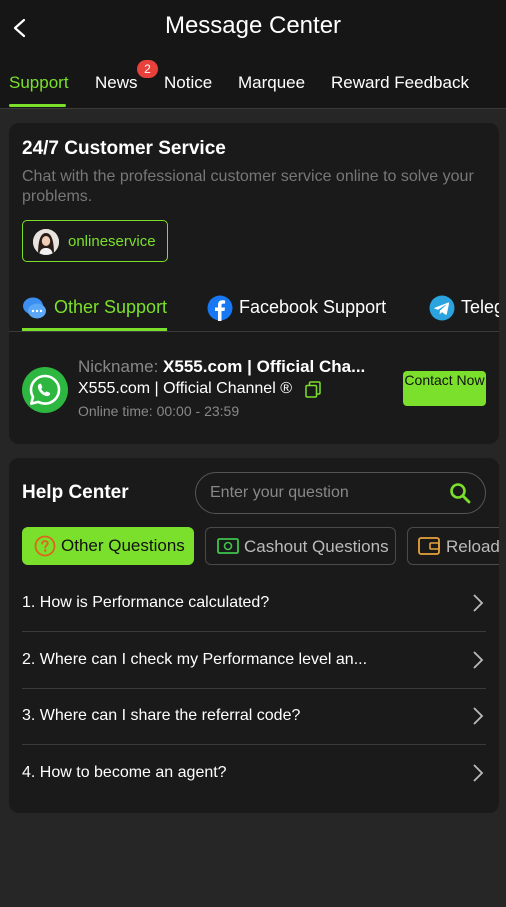 Image resolution: width=506 pixels, height=907 pixels. I want to click on category-cashout-questions-label: Cashout Questions, so click(316, 546).